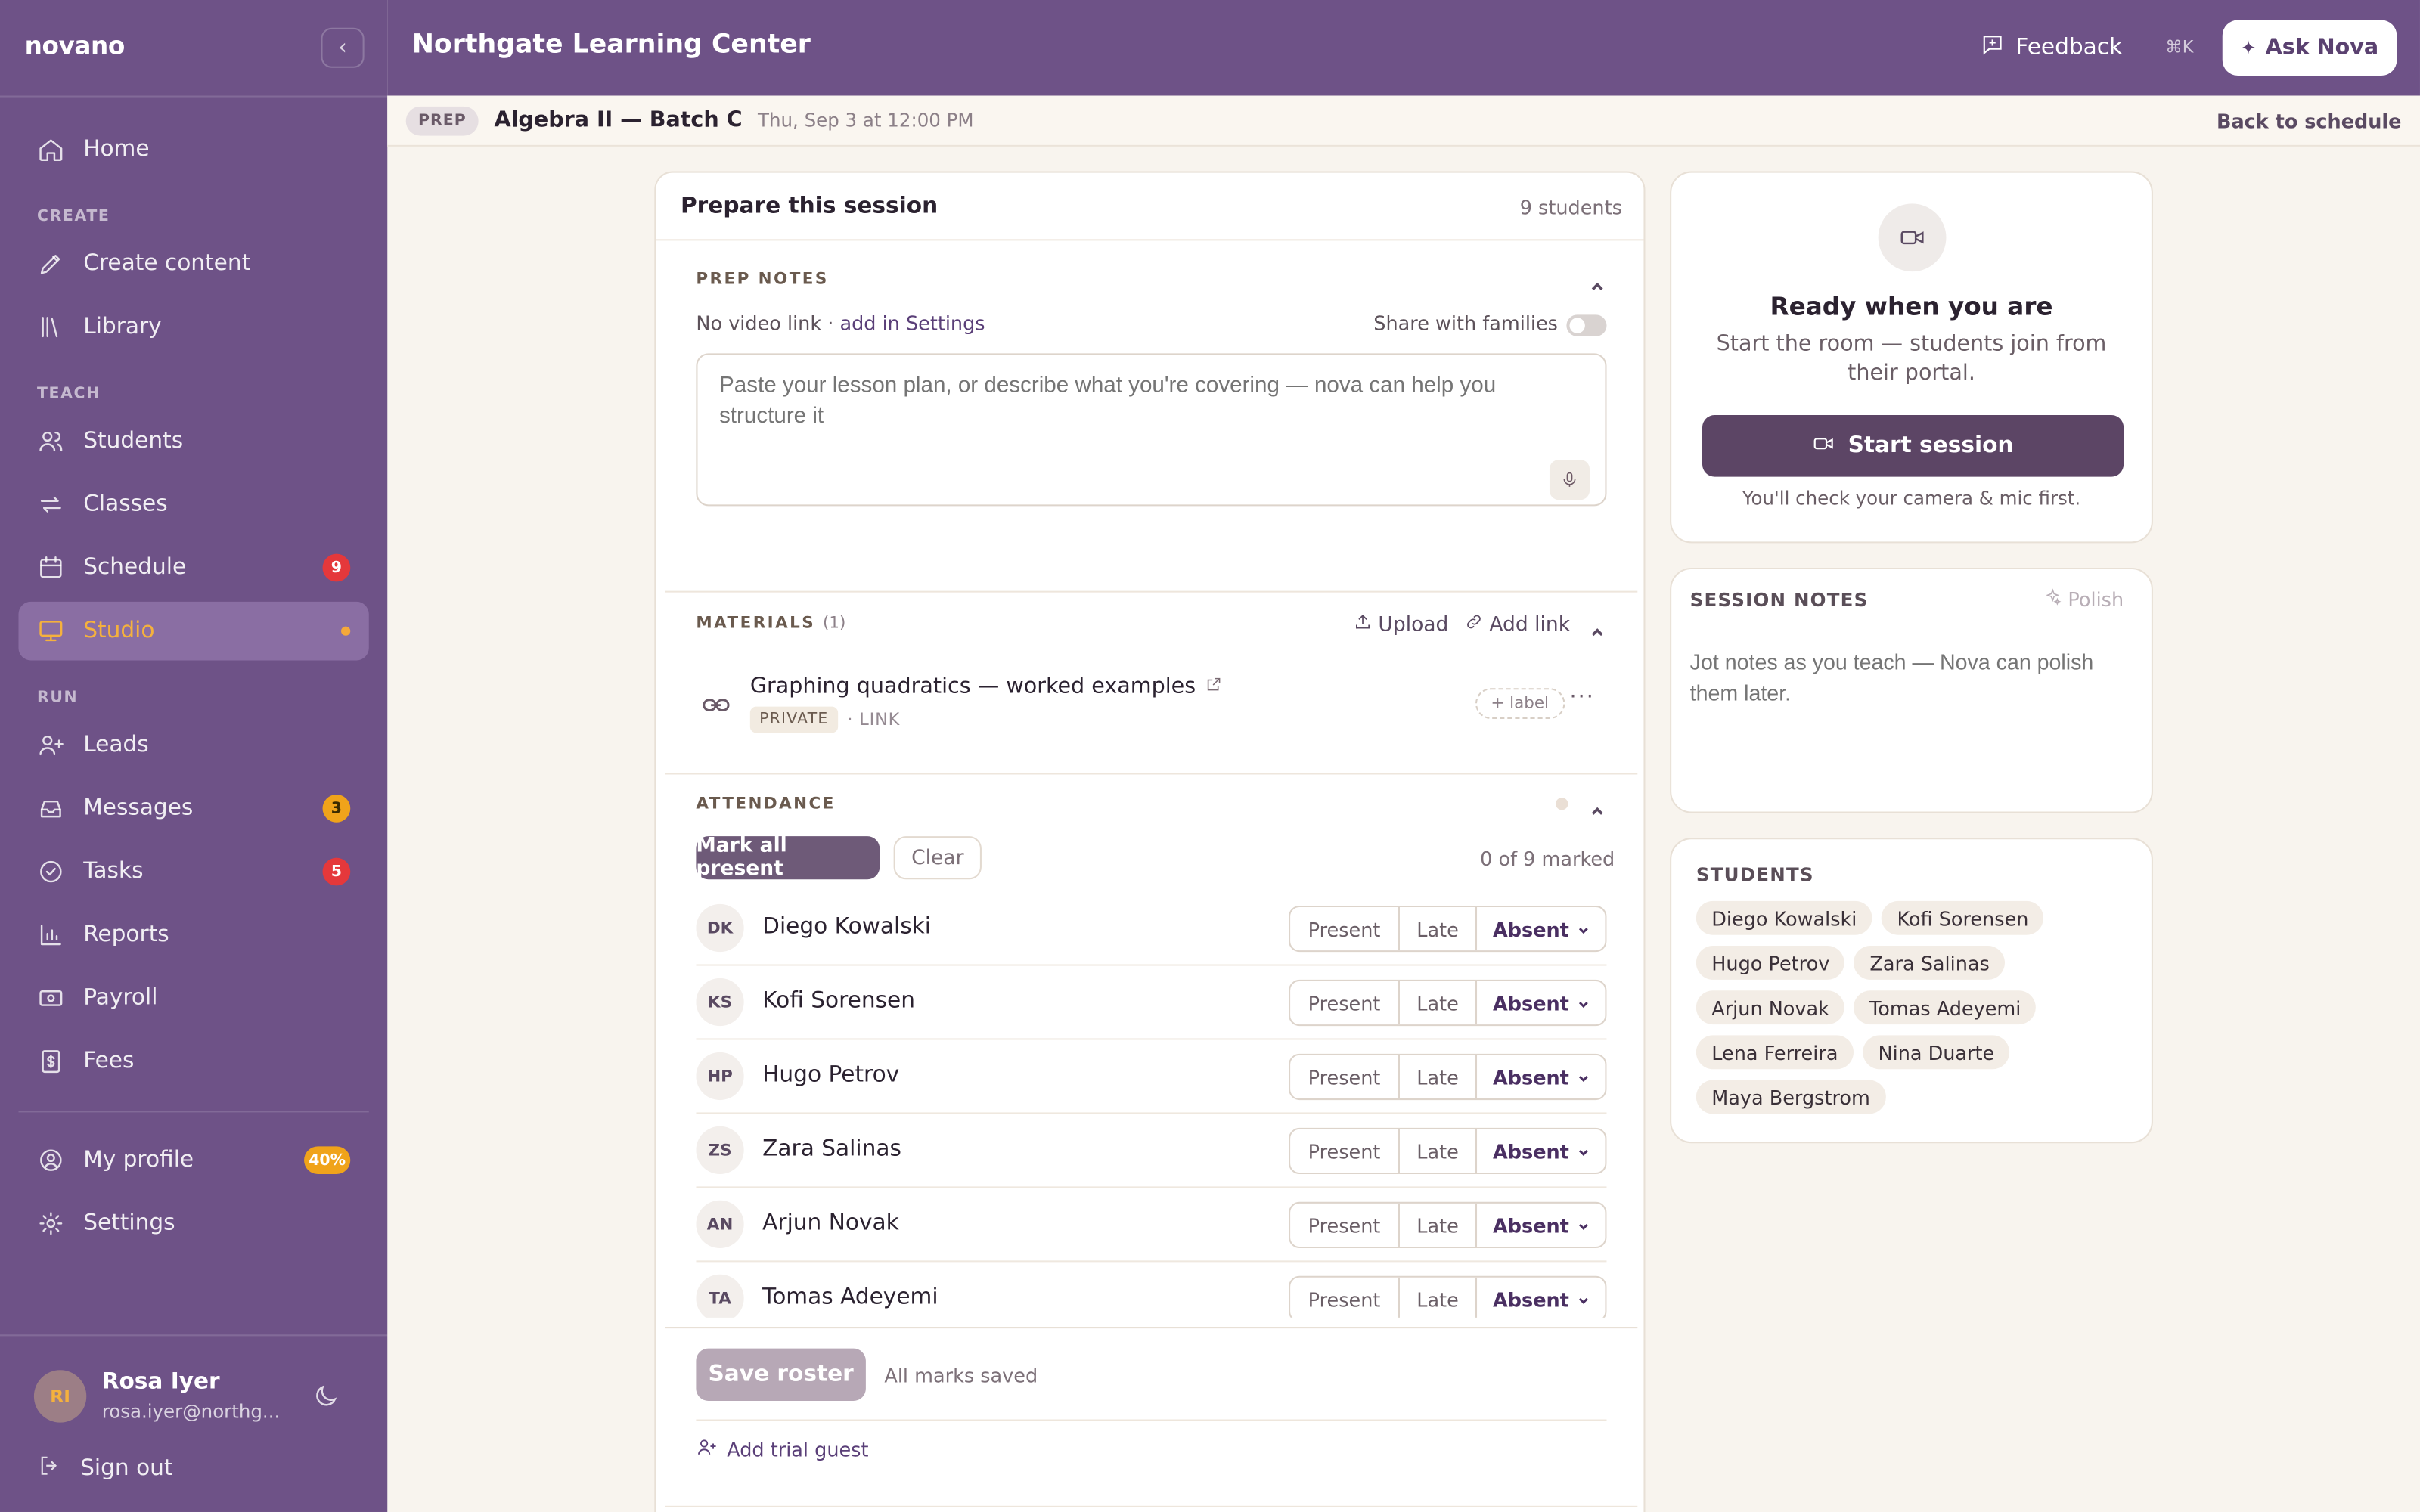  Describe the element at coordinates (912, 323) in the screenshot. I see `add-in-settings-link: add in Settings` at that location.